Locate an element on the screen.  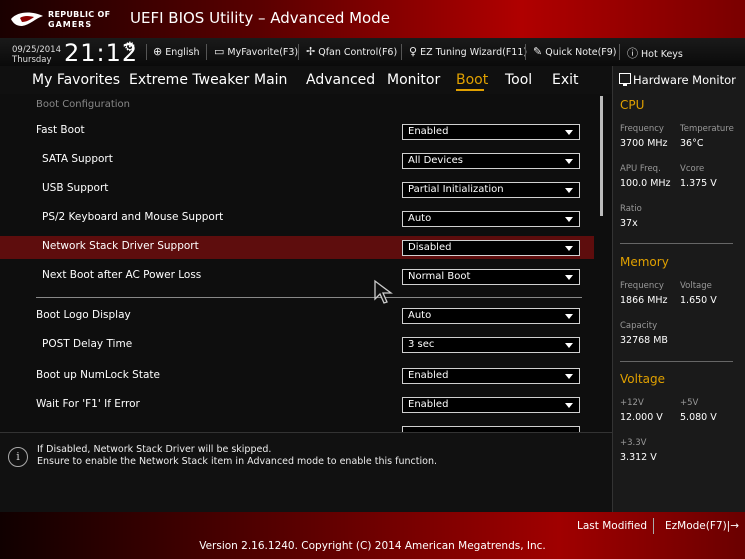
clock-settings-gear-icon: ⚙ is located at coordinates (130, 47).